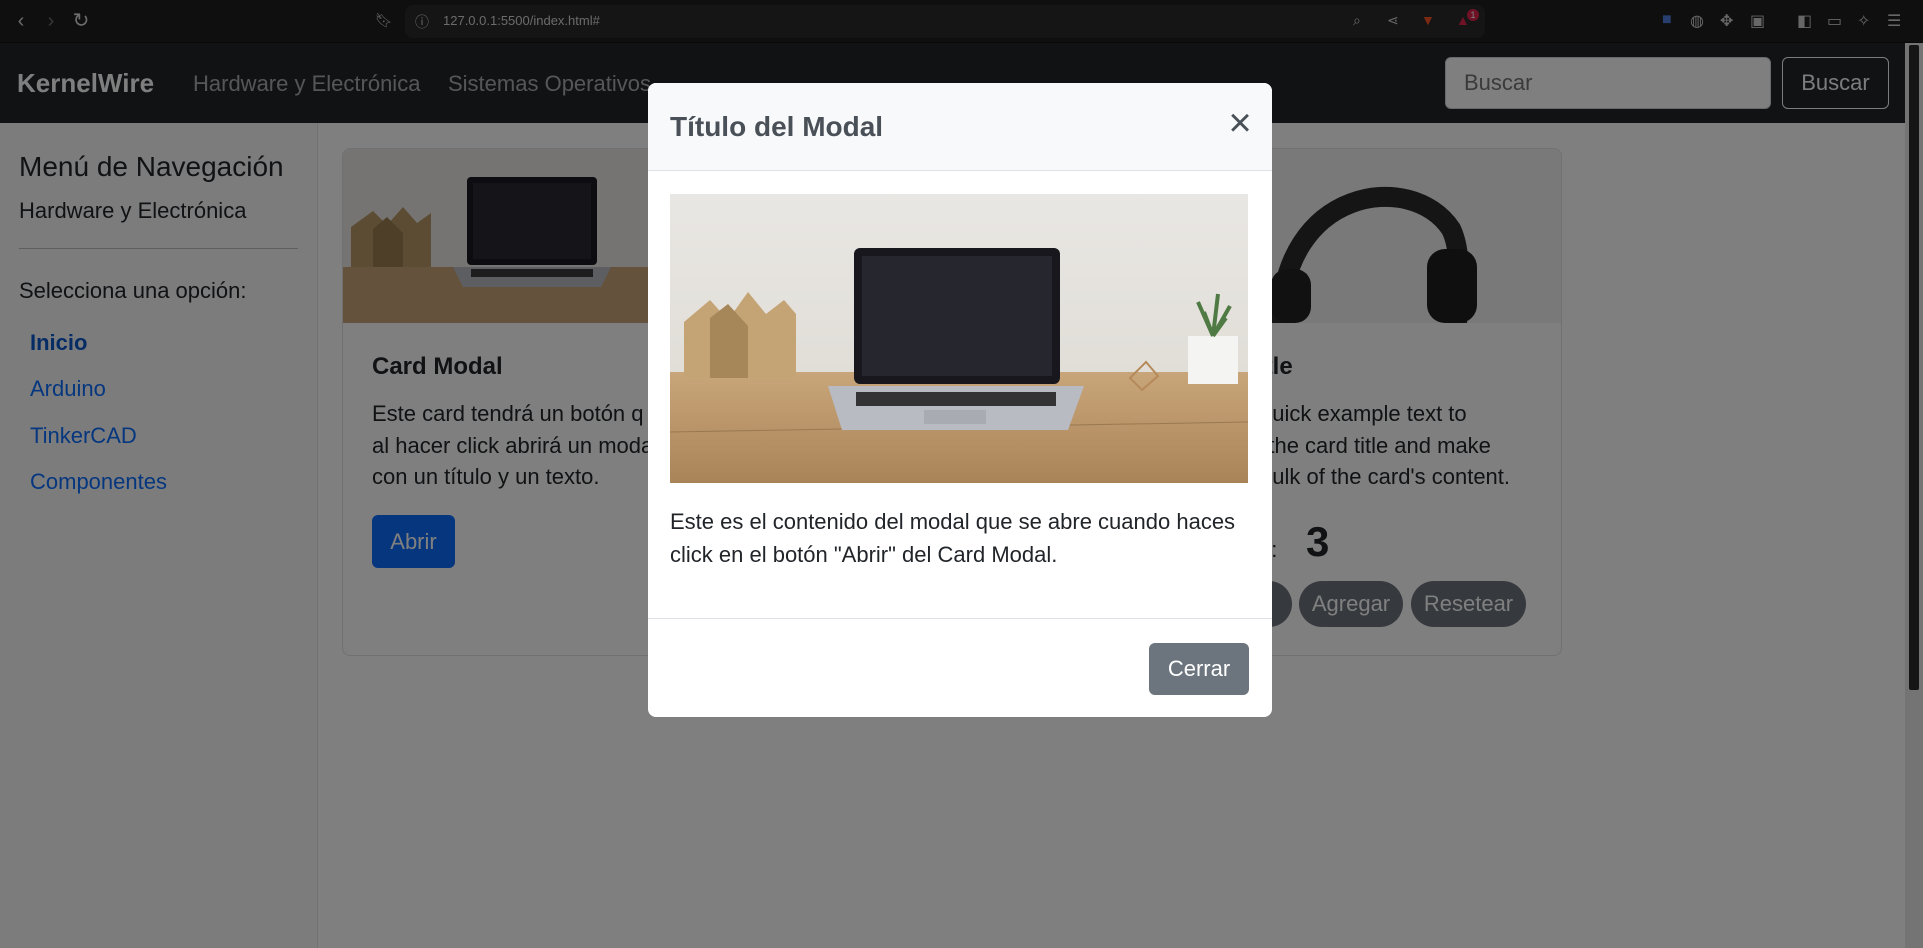  I want to click on close-modal-button: Cerrar, so click(1199, 669).